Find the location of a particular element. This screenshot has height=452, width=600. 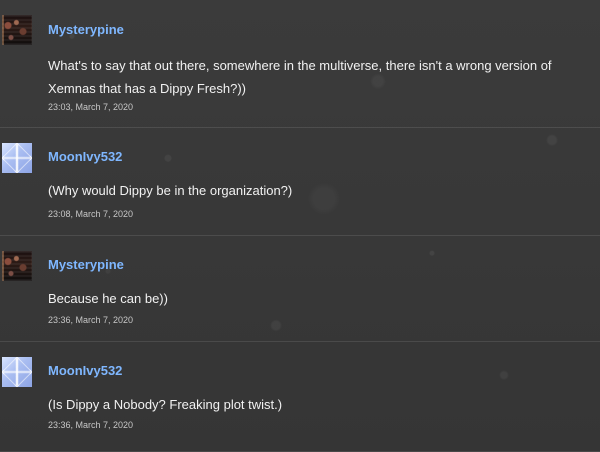

comment-message: Because he can be)) is located at coordinates (108, 298).